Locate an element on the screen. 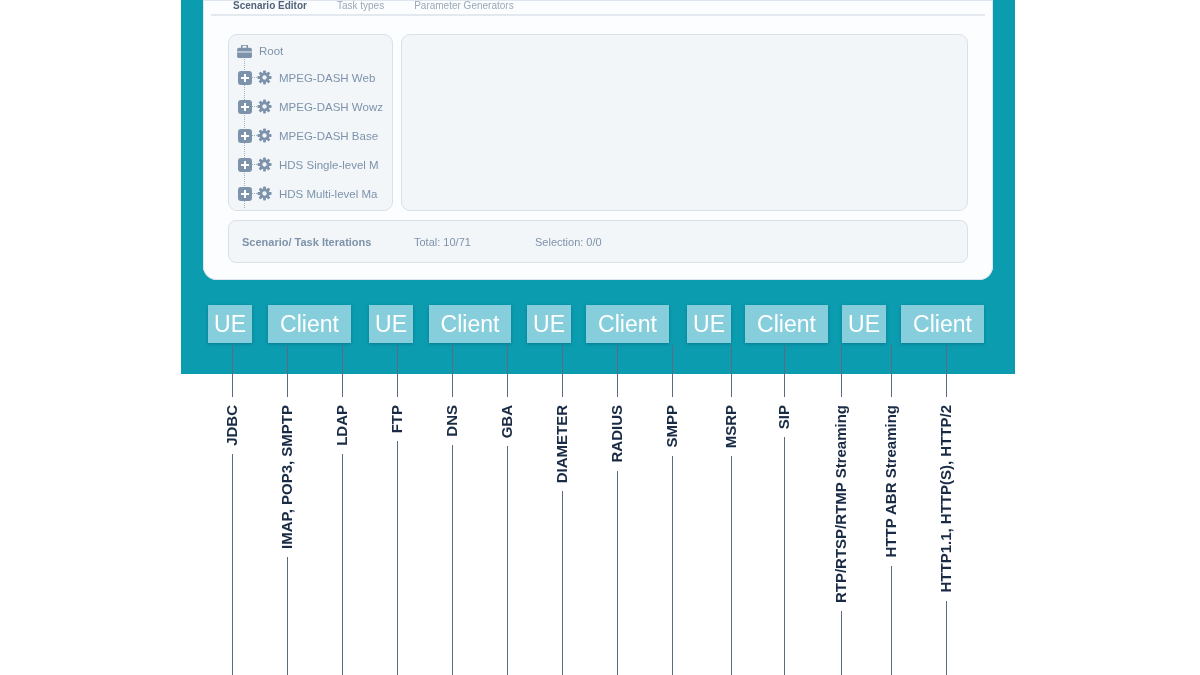 This screenshot has width=1200, height=675. footer-title: Scenario/ Task Iterations is located at coordinates (307, 241).